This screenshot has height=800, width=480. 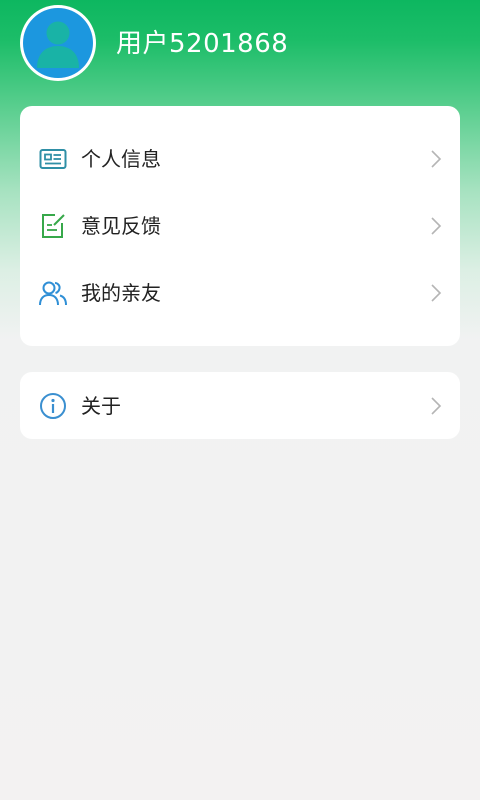 What do you see at coordinates (53, 226) in the screenshot?
I see `feedback-edit-icon` at bounding box center [53, 226].